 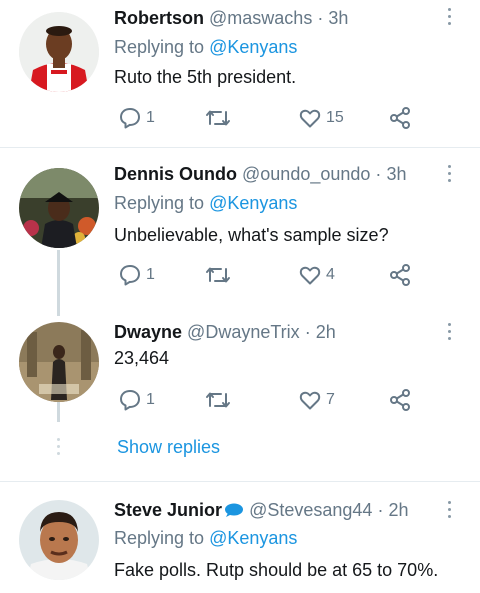 What do you see at coordinates (306, 174) in the screenshot?
I see `user-handle: @oundo_oundo` at bounding box center [306, 174].